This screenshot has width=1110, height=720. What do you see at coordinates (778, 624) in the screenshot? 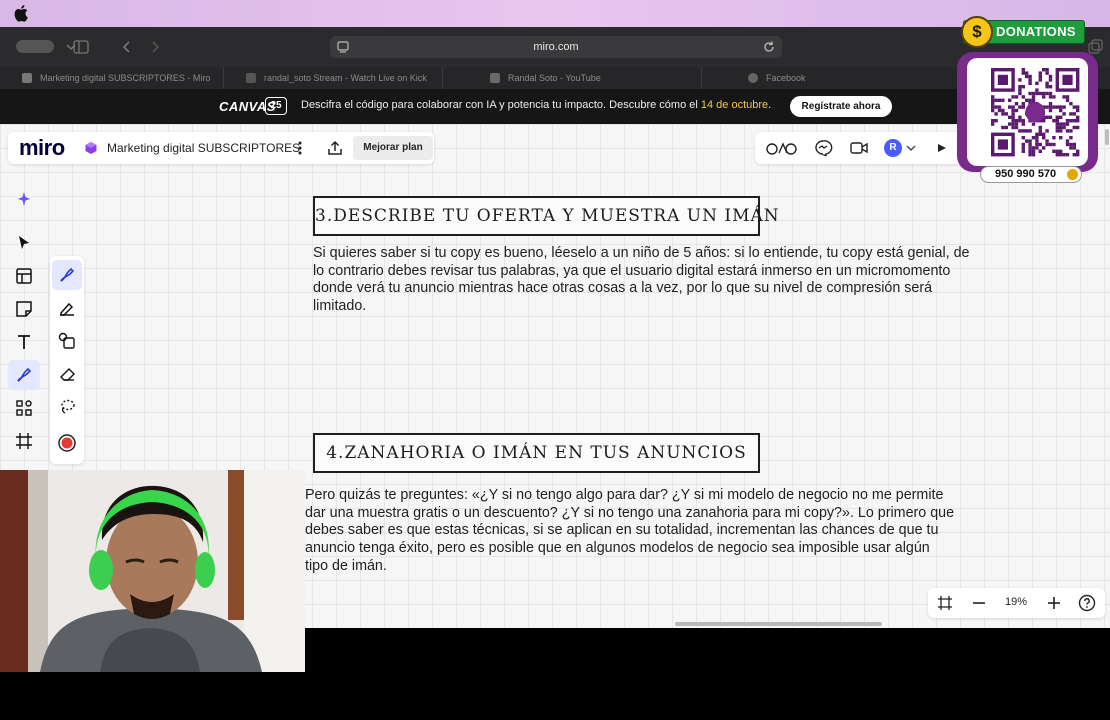
I see `horizontal-scrollbar` at bounding box center [778, 624].